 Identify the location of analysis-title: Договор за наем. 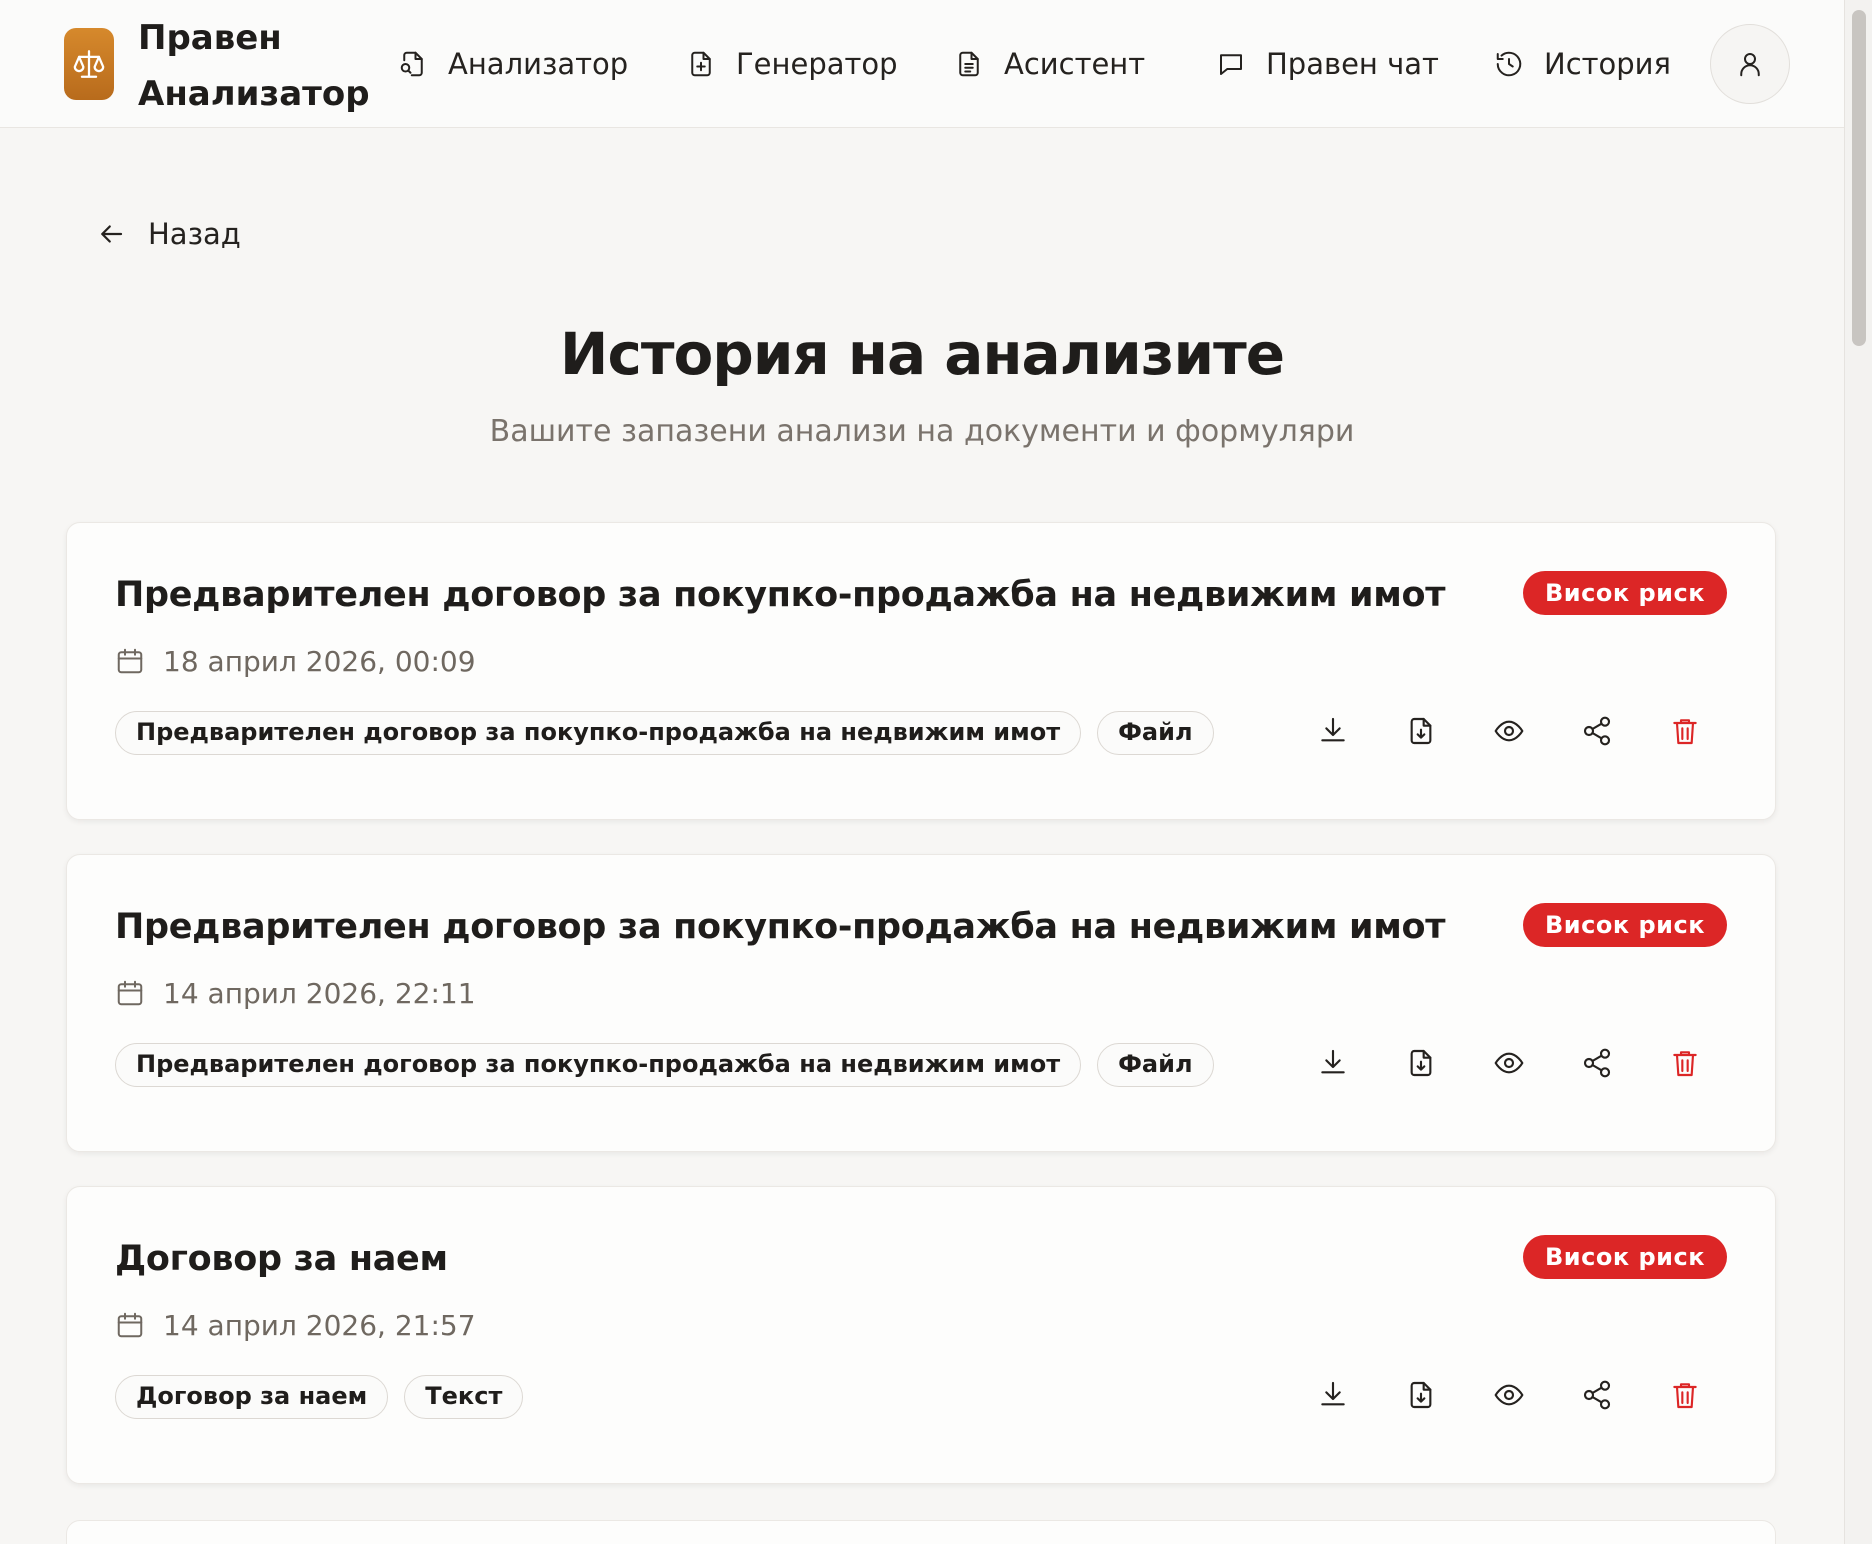
(281, 1259).